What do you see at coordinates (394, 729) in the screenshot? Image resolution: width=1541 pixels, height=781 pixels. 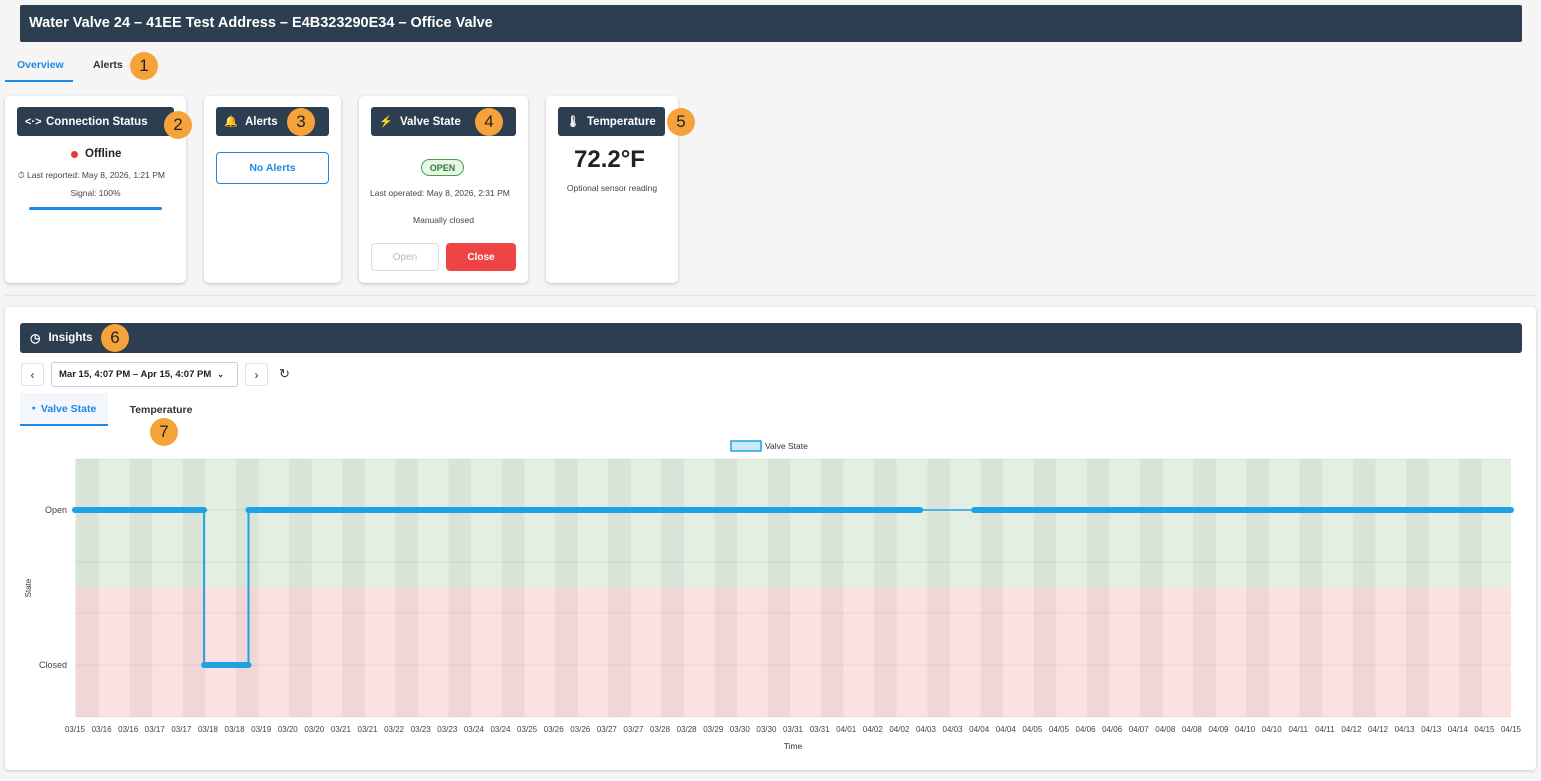 I see `x-tick-label: 03/22` at bounding box center [394, 729].